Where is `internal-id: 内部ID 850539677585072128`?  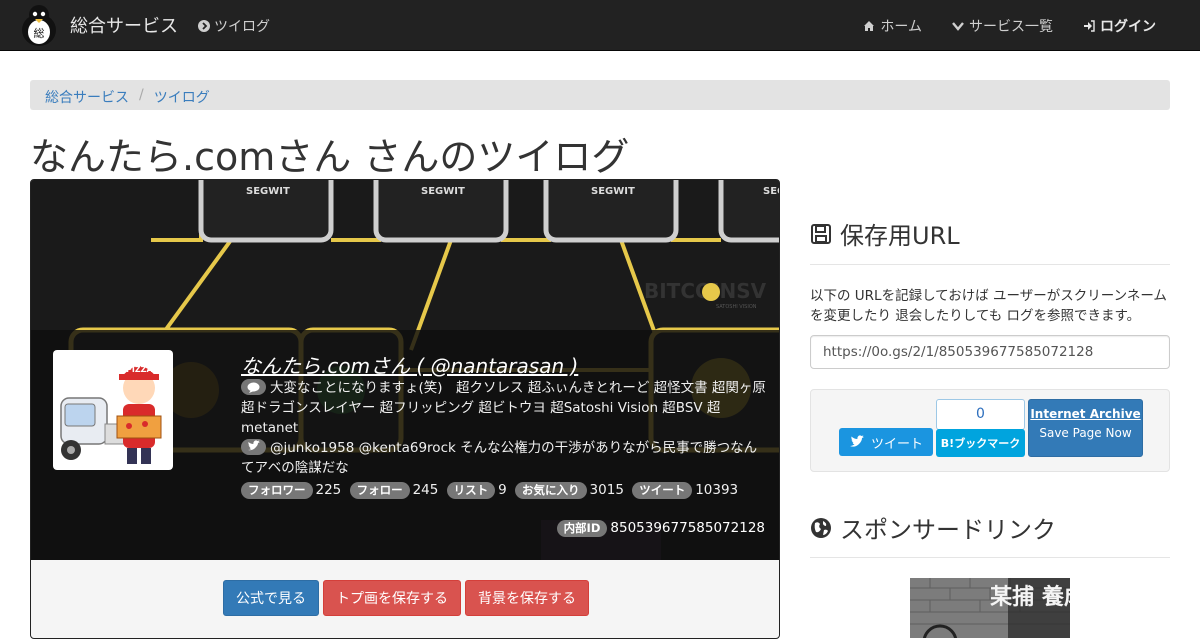
internal-id: 内部ID 850539677585072128 is located at coordinates (660, 528).